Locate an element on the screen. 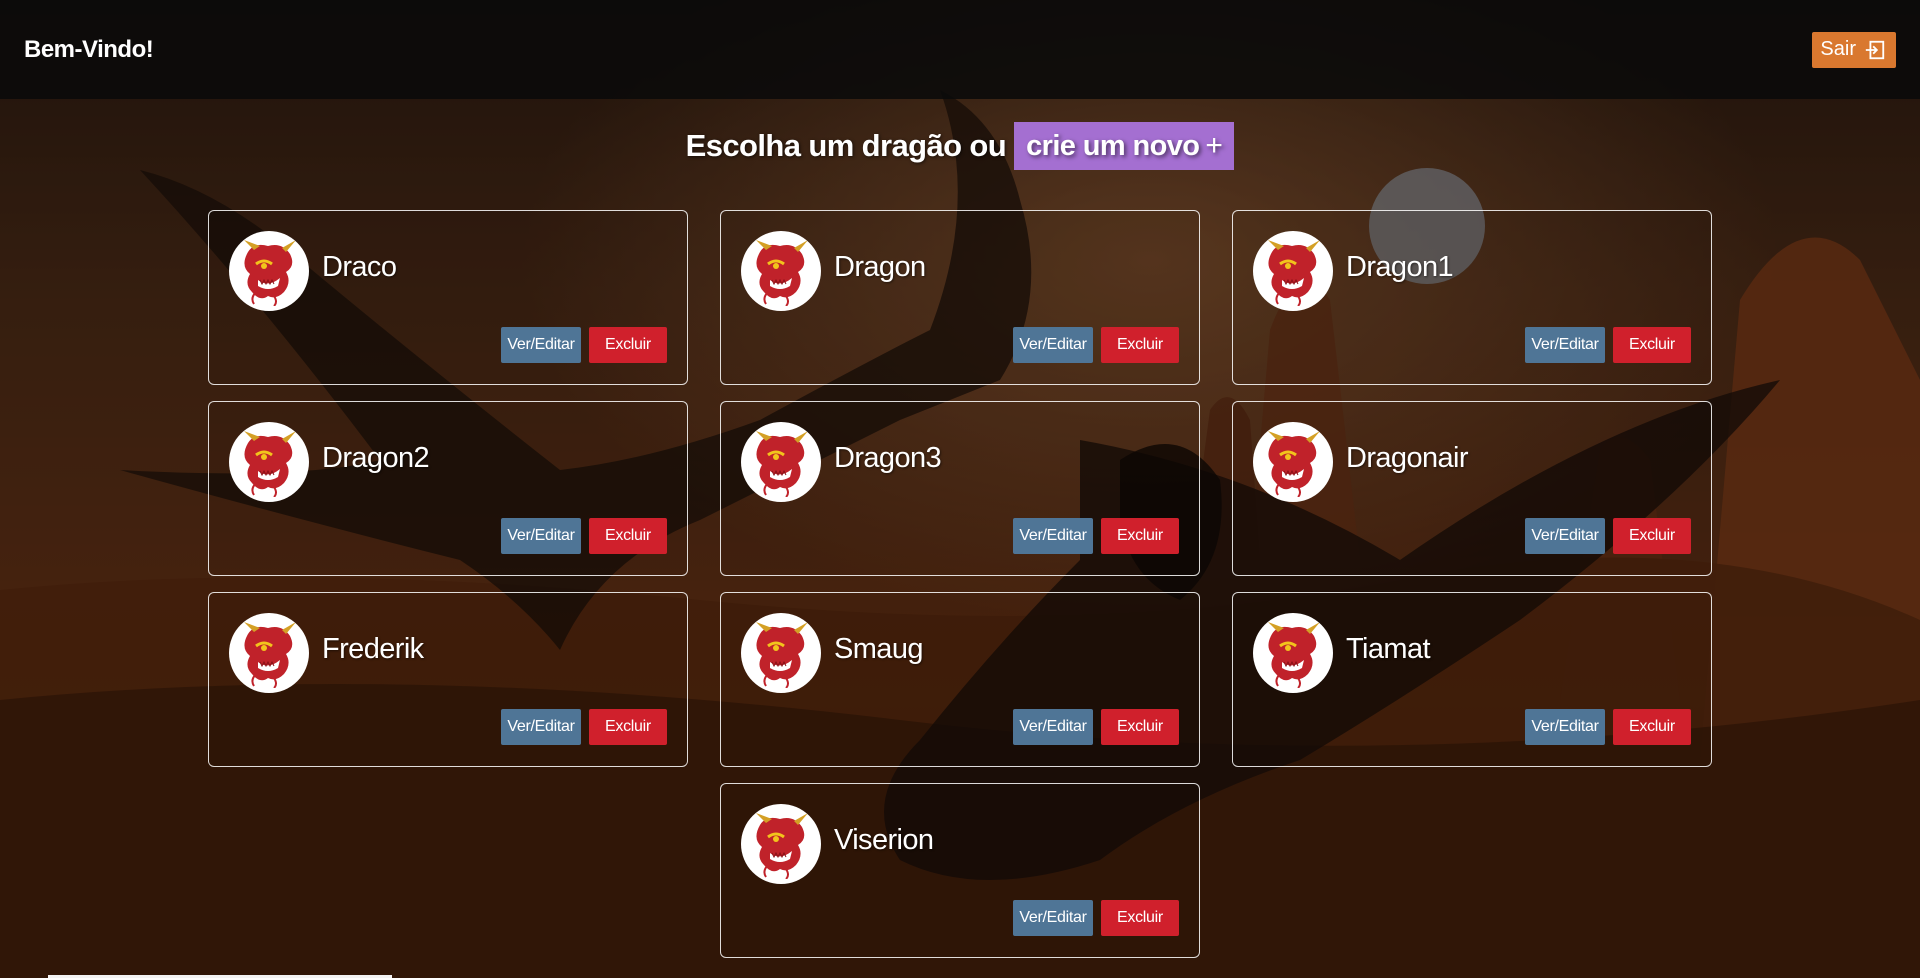 Image resolution: width=1920 pixels, height=978 pixels. dragon-name: Smaug is located at coordinates (878, 649).